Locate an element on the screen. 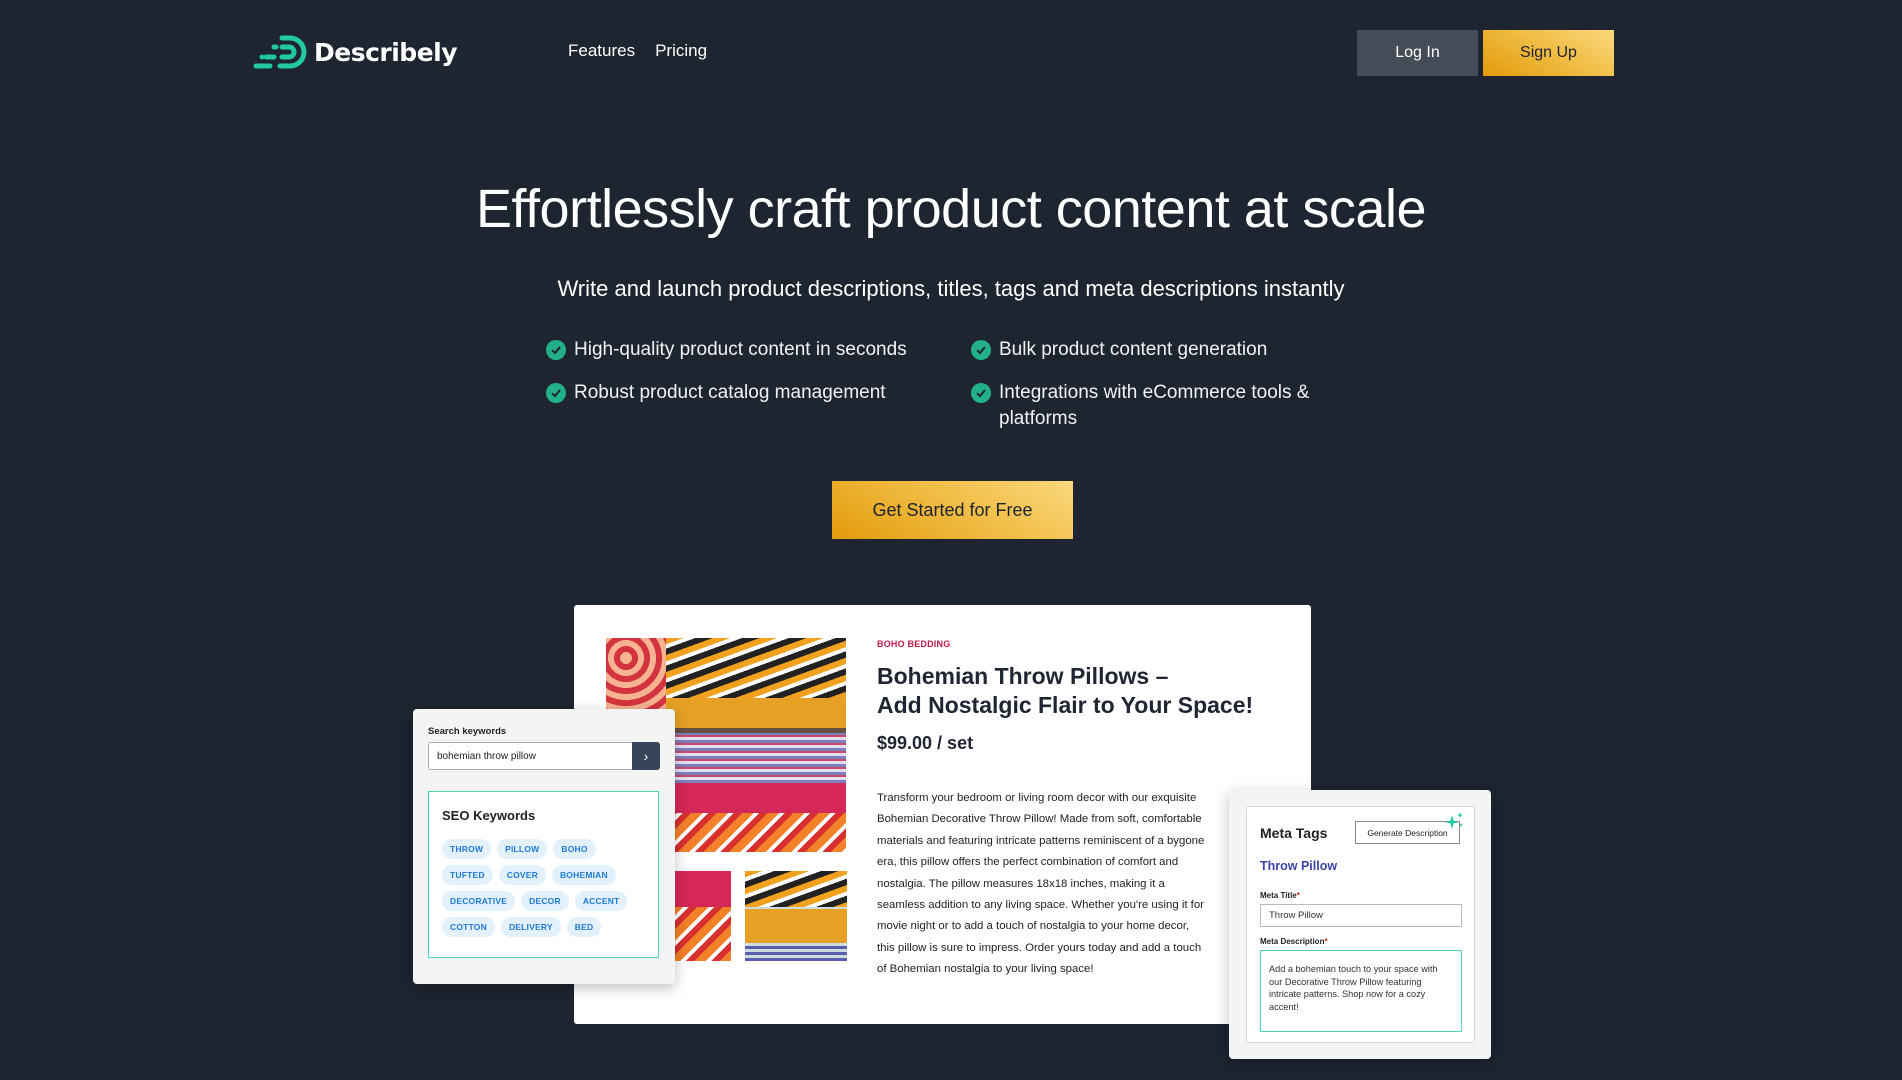 Image resolution: width=1902 pixels, height=1080 pixels. keyword-chip: DECOR is located at coordinates (545, 901).